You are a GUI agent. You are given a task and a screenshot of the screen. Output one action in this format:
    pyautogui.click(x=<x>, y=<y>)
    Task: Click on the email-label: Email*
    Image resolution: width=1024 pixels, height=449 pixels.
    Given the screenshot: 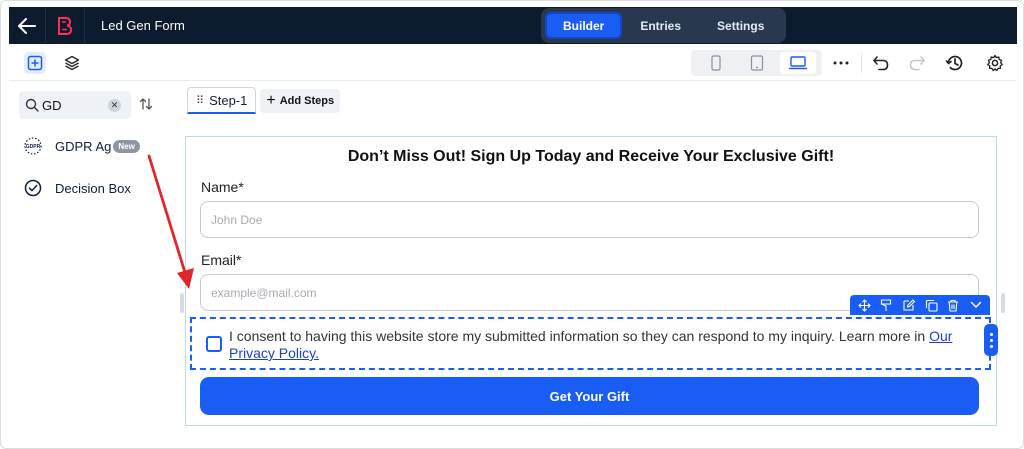 What is the action you would take?
    pyautogui.click(x=221, y=260)
    